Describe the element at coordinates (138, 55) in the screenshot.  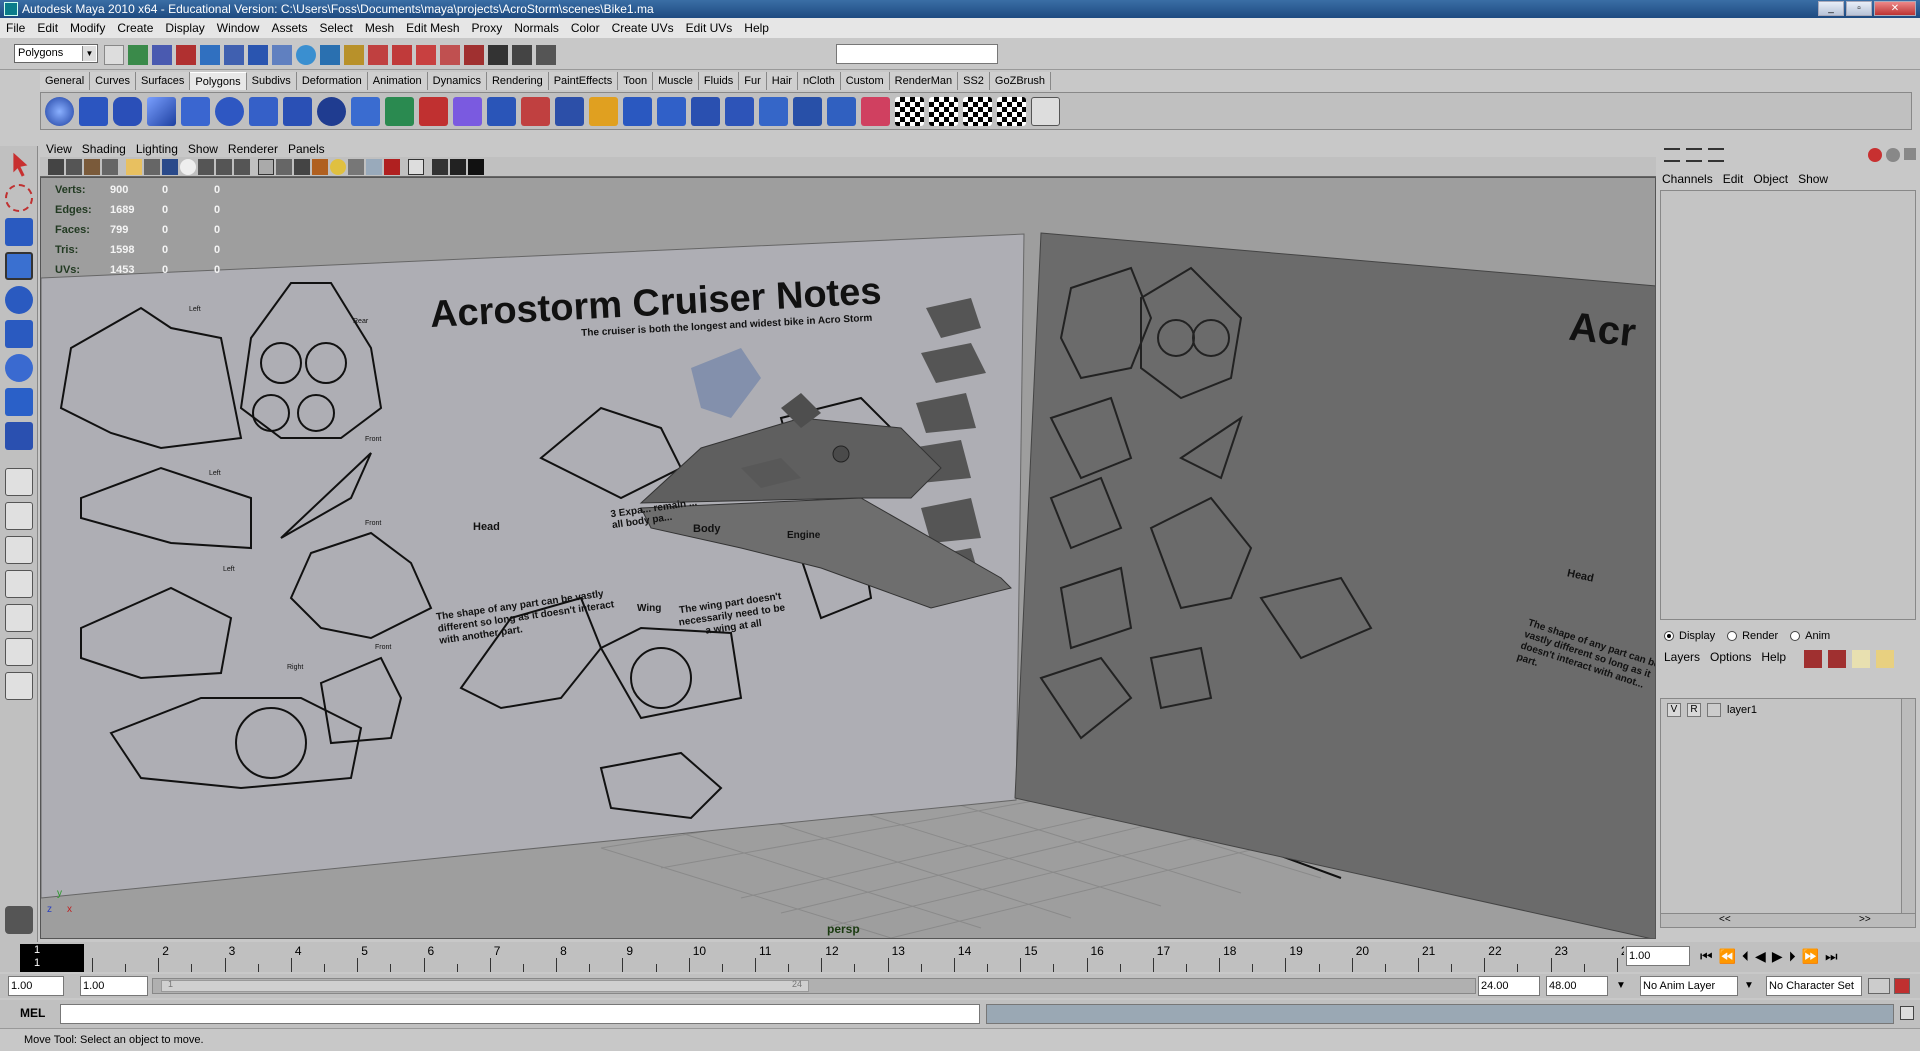
I see `open-scene-icon` at that location.